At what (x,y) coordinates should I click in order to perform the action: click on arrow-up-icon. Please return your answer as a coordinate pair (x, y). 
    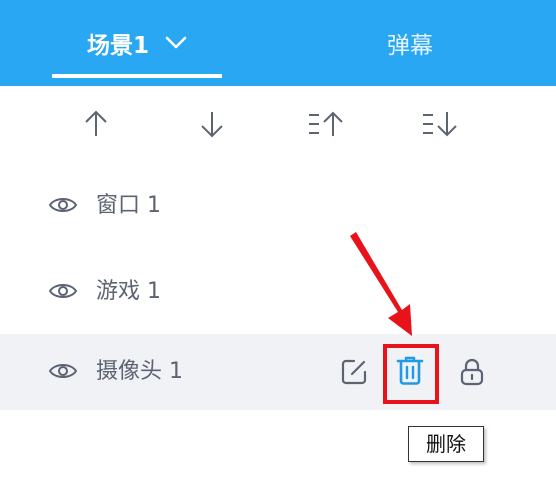
    Looking at the image, I should click on (96, 123).